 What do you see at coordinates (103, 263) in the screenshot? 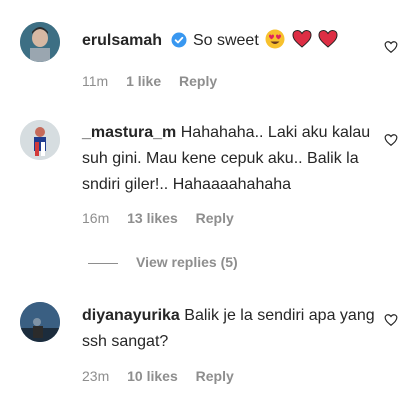
I see `divider` at bounding box center [103, 263].